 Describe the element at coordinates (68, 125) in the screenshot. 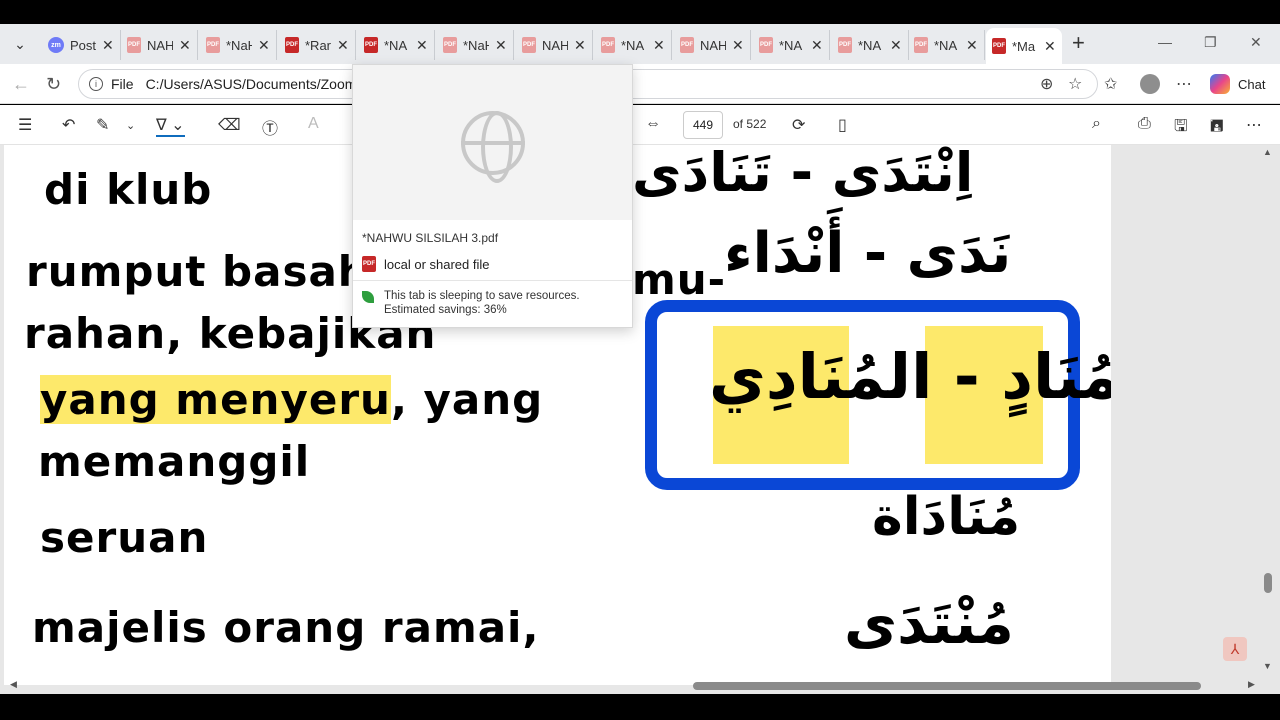

I see `undo-icon: ↶` at that location.